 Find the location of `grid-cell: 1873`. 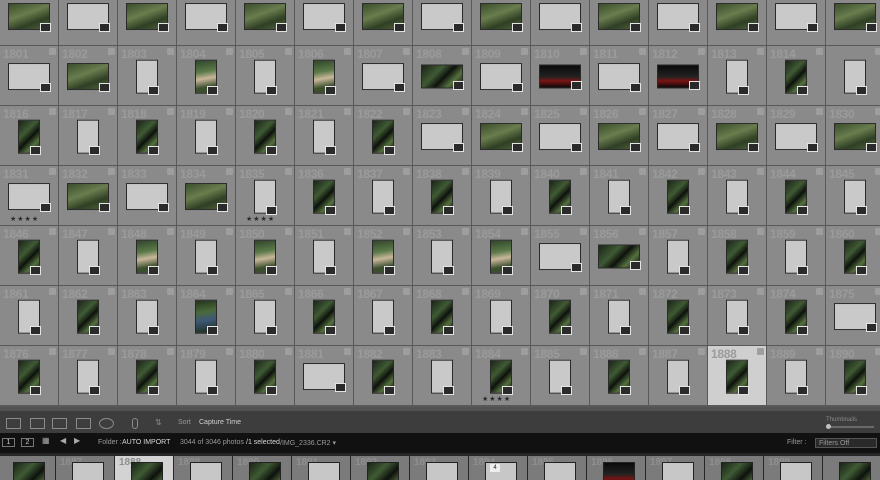

grid-cell: 1873 is located at coordinates (737, 315).